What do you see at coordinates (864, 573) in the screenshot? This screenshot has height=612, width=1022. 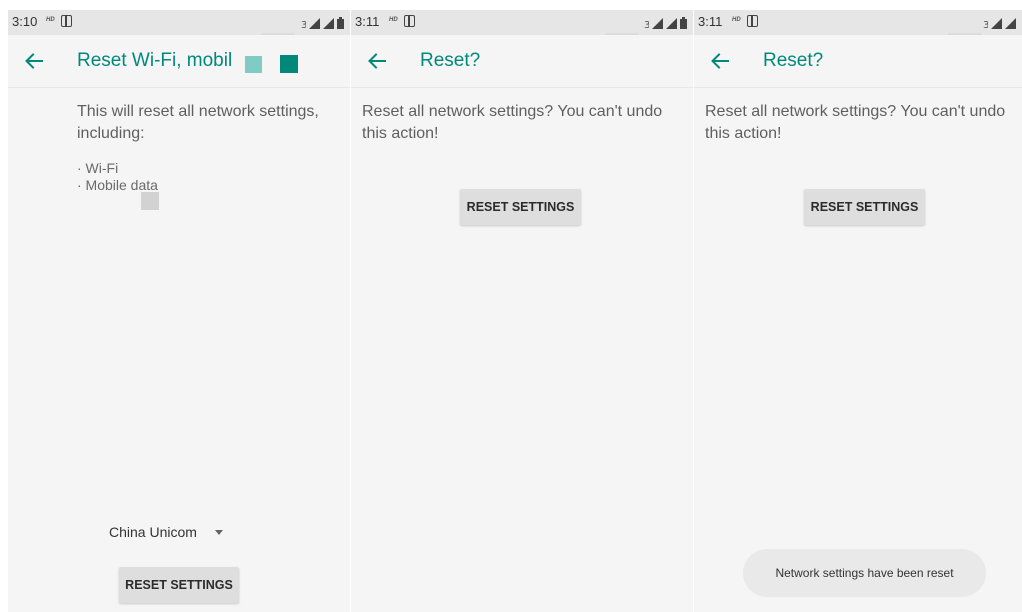 I see `toast-message: Network settings have been reset` at bounding box center [864, 573].